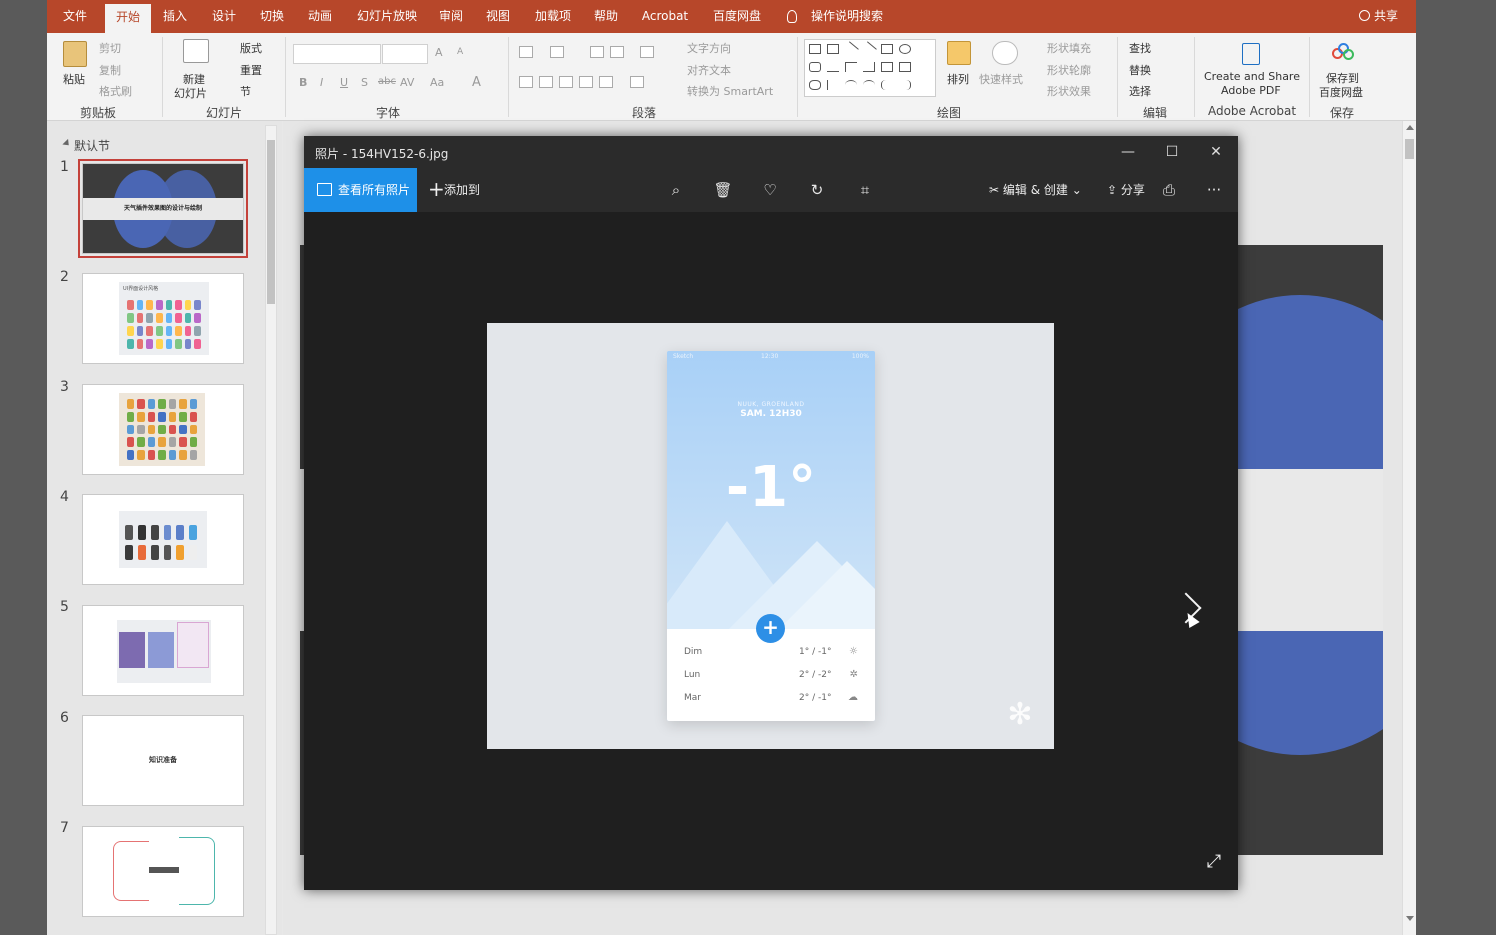 This screenshot has width=1496, height=935. Describe the element at coordinates (387, 81) in the screenshot. I see `strikethrough-button: abc` at that location.